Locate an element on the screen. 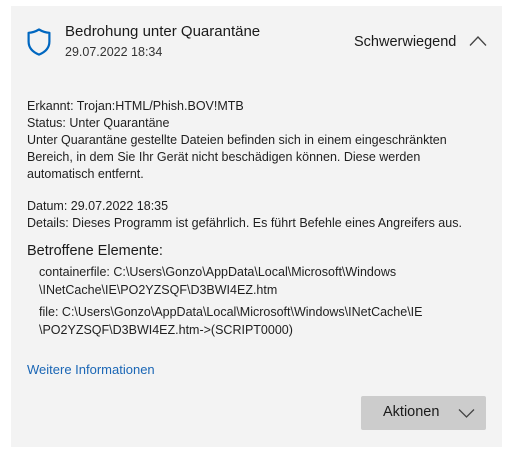 The height and width of the screenshot is (459, 514). chevron-up-icon is located at coordinates (478, 41).